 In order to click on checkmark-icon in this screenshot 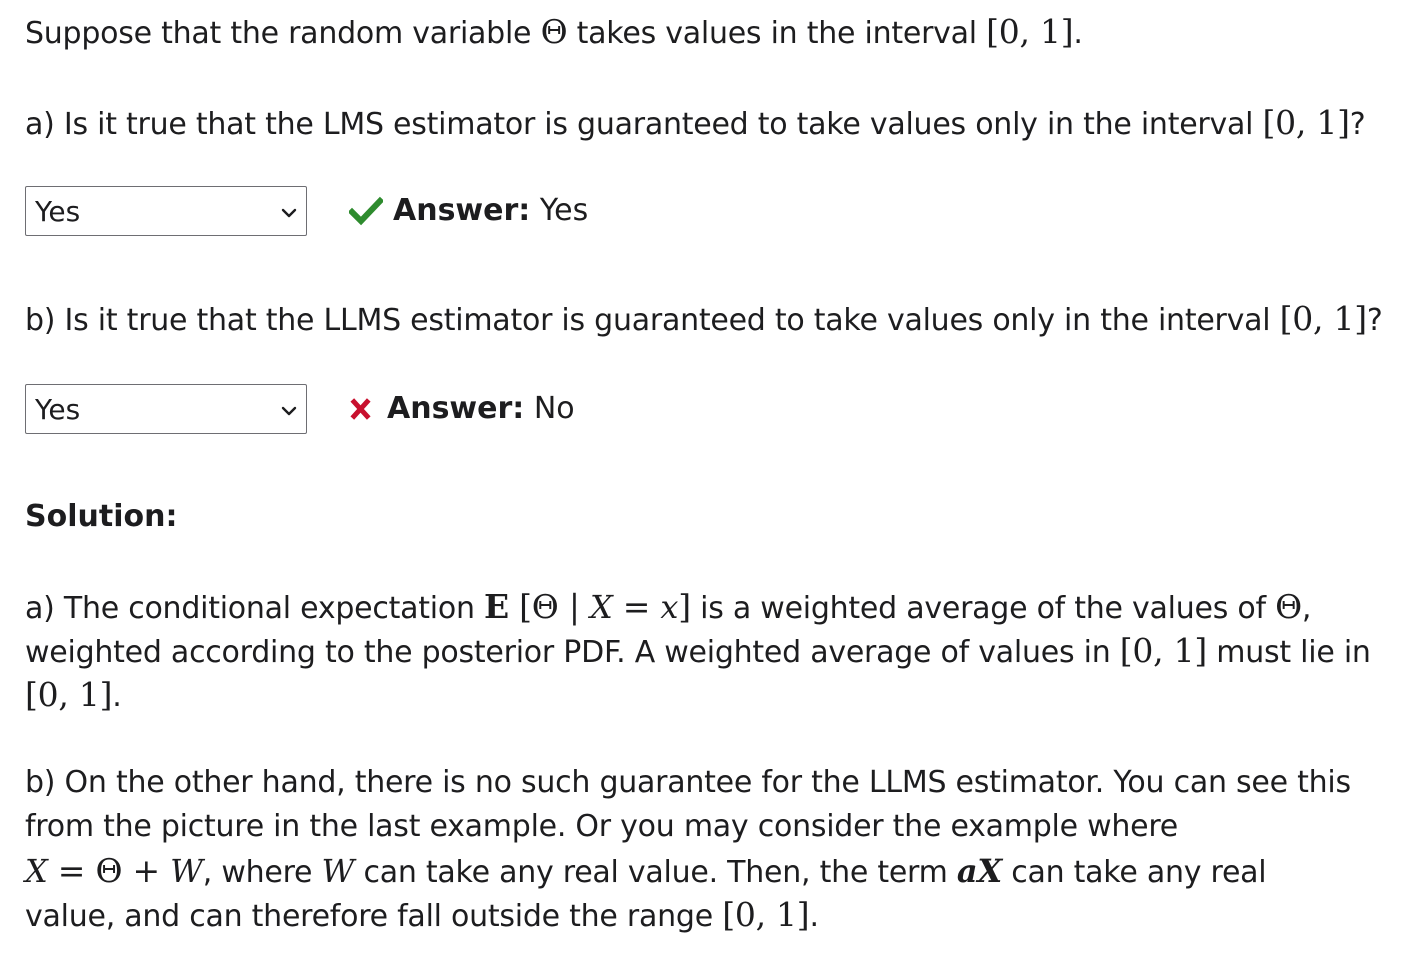, I will do `click(366, 211)`.